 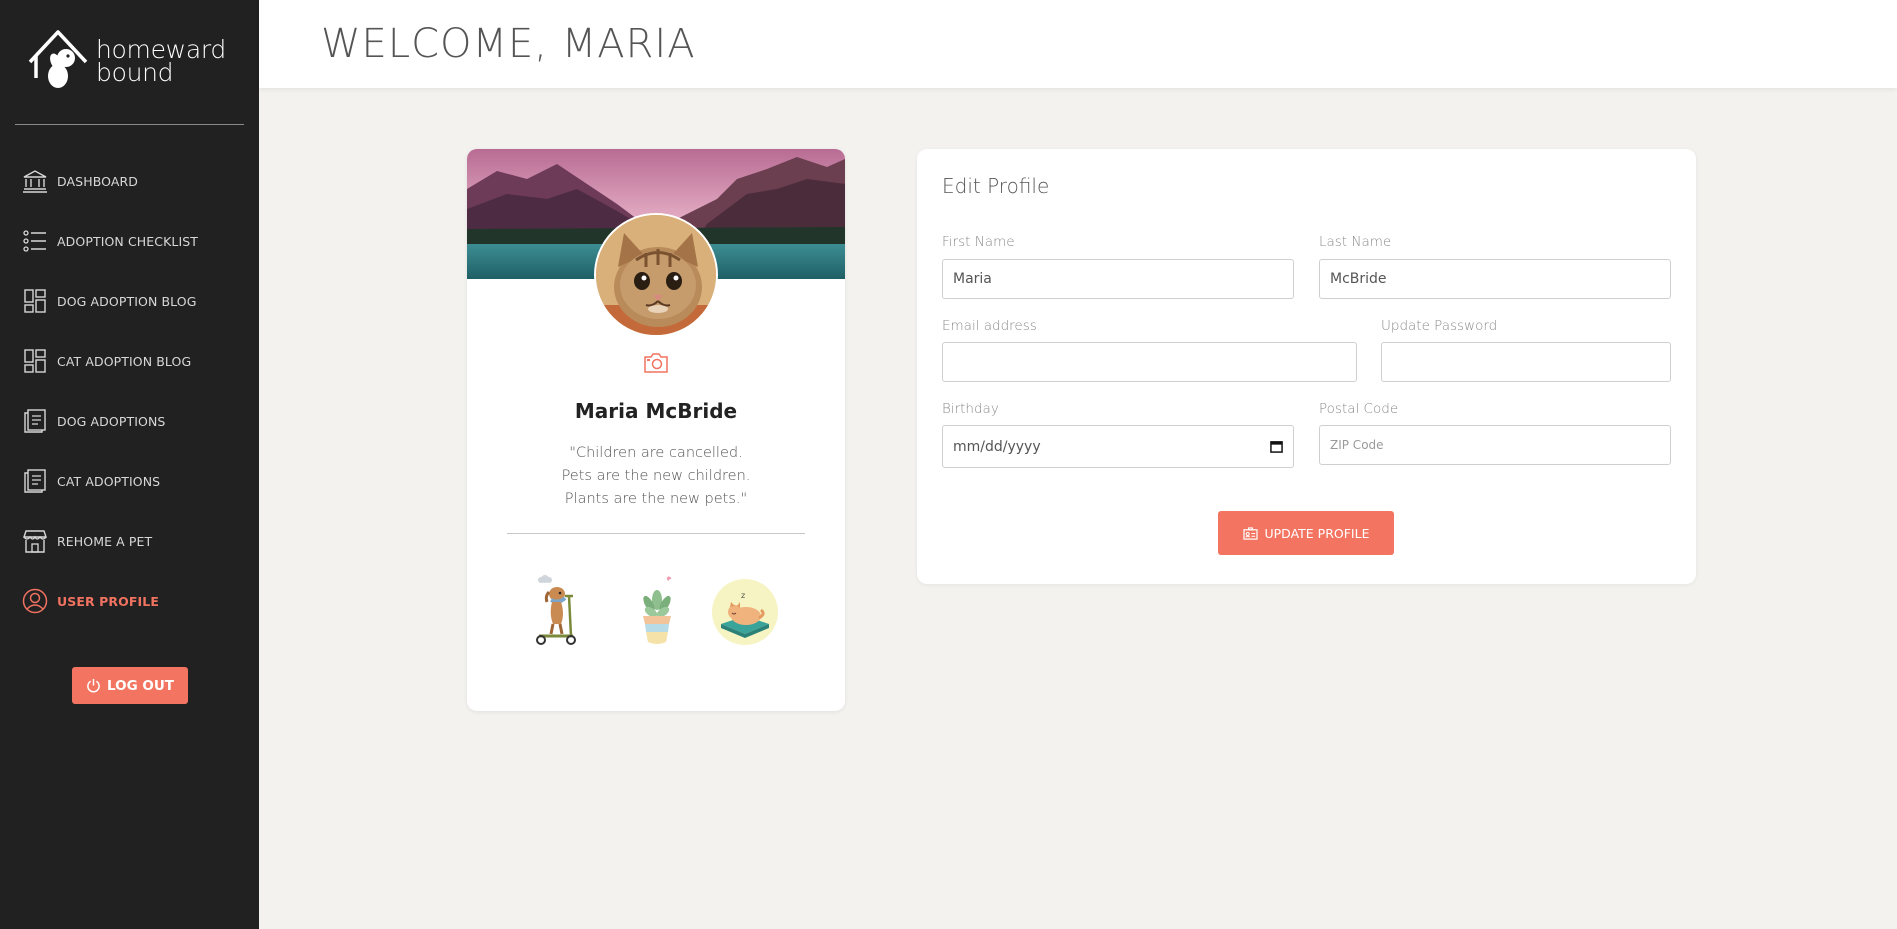 I want to click on bank-icon, so click(x=35, y=181).